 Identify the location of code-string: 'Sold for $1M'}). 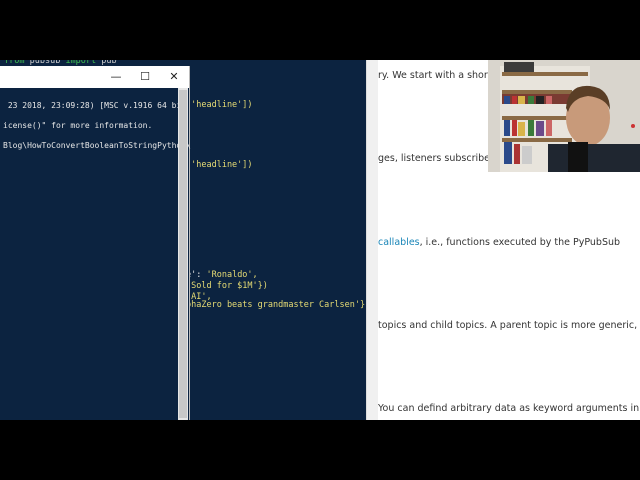
(227, 286).